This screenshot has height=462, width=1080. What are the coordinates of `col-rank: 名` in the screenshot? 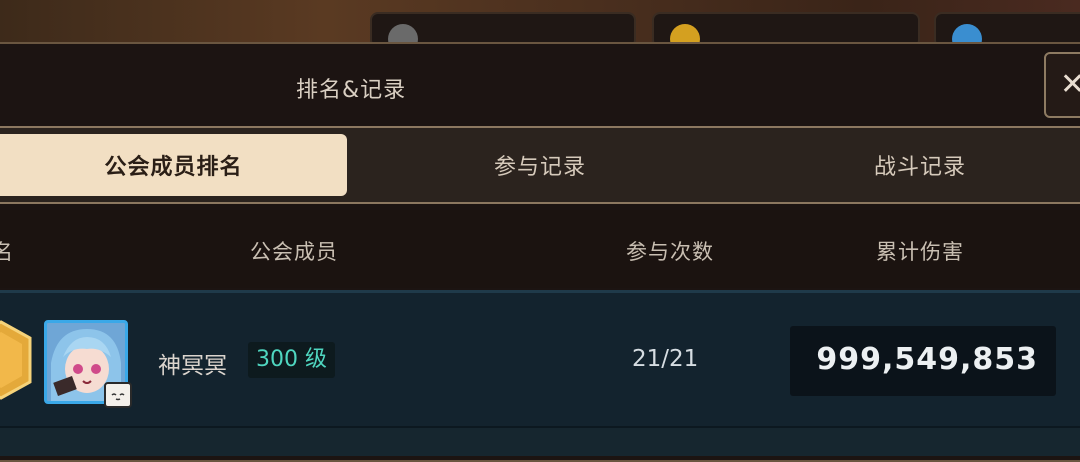 It's located at (7, 252).